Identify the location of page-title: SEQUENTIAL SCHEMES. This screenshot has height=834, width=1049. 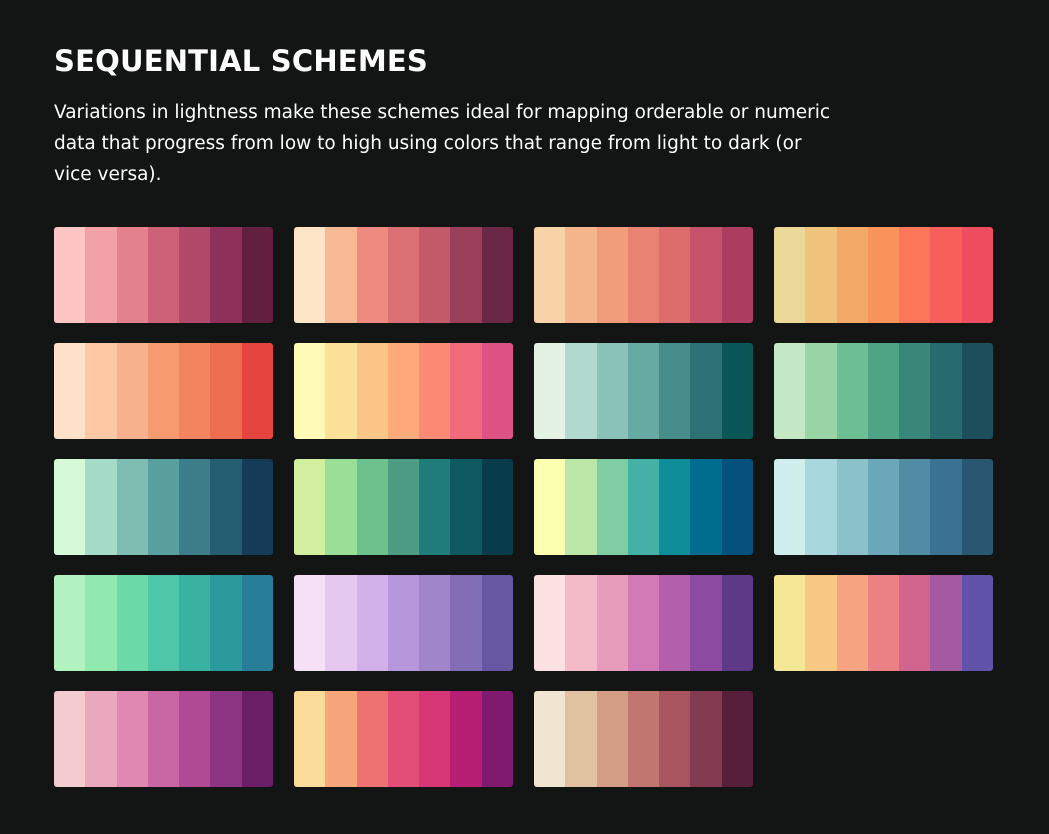
(241, 61).